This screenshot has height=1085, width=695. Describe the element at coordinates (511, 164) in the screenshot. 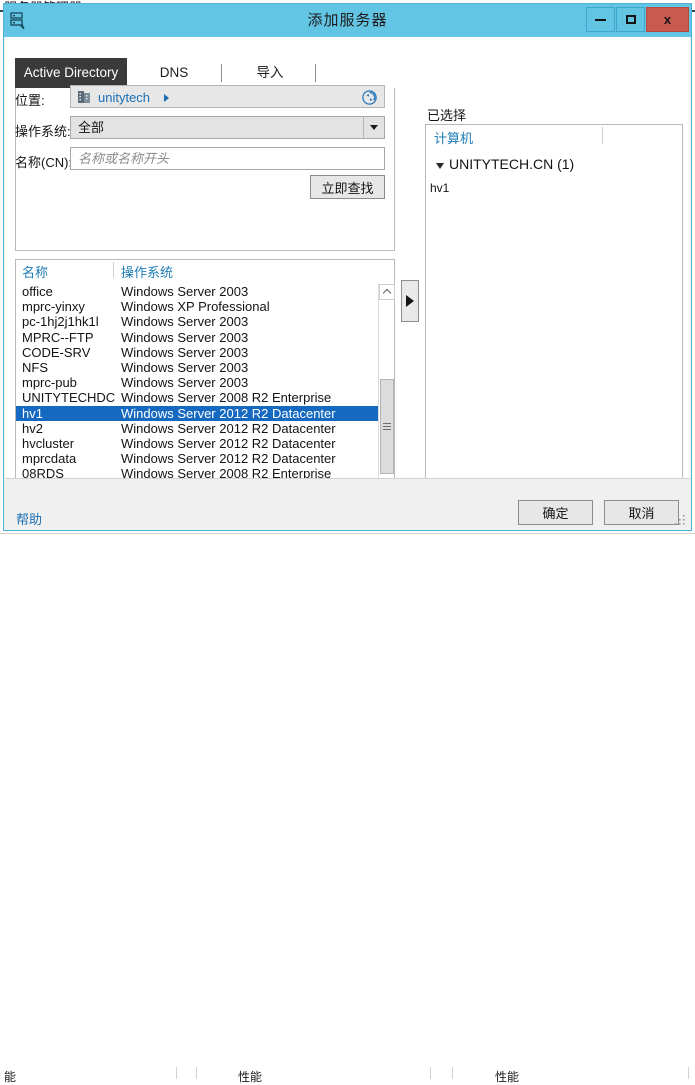

I see `tree-domain-node: UNITYTECH.CN (1)` at that location.